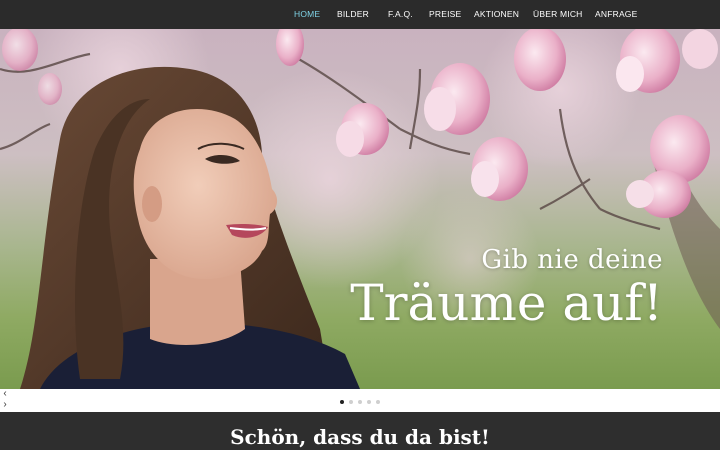  What do you see at coordinates (558, 14) in the screenshot?
I see `nav-item-ueber-mich: ÜBER MICH` at bounding box center [558, 14].